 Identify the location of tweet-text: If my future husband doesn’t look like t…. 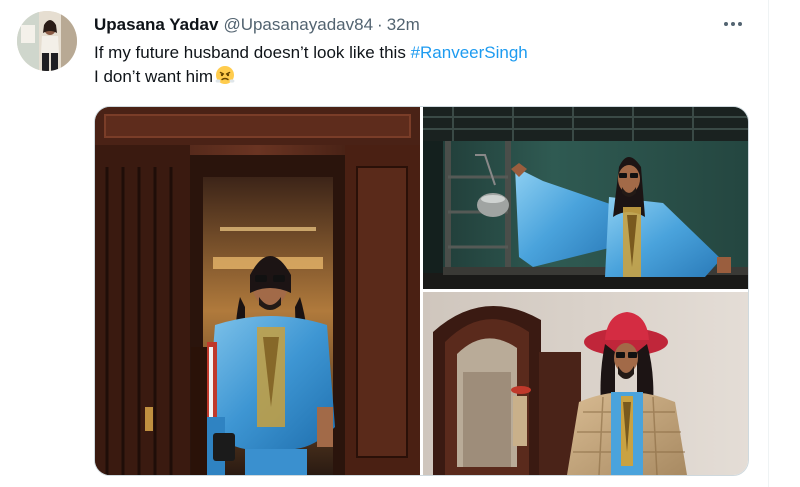
(414, 66).